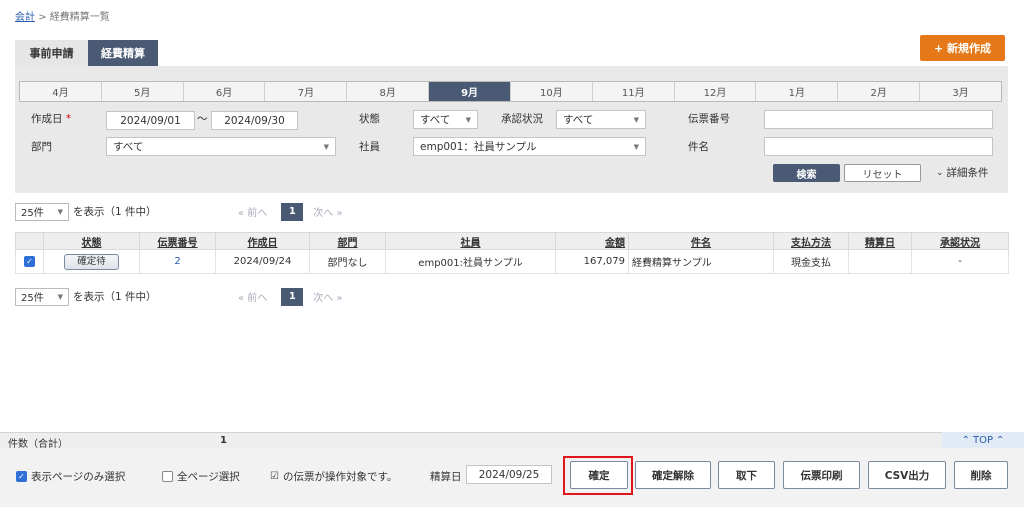 This screenshot has width=1024, height=507. I want to click on delete-button: 削除, so click(981, 475).